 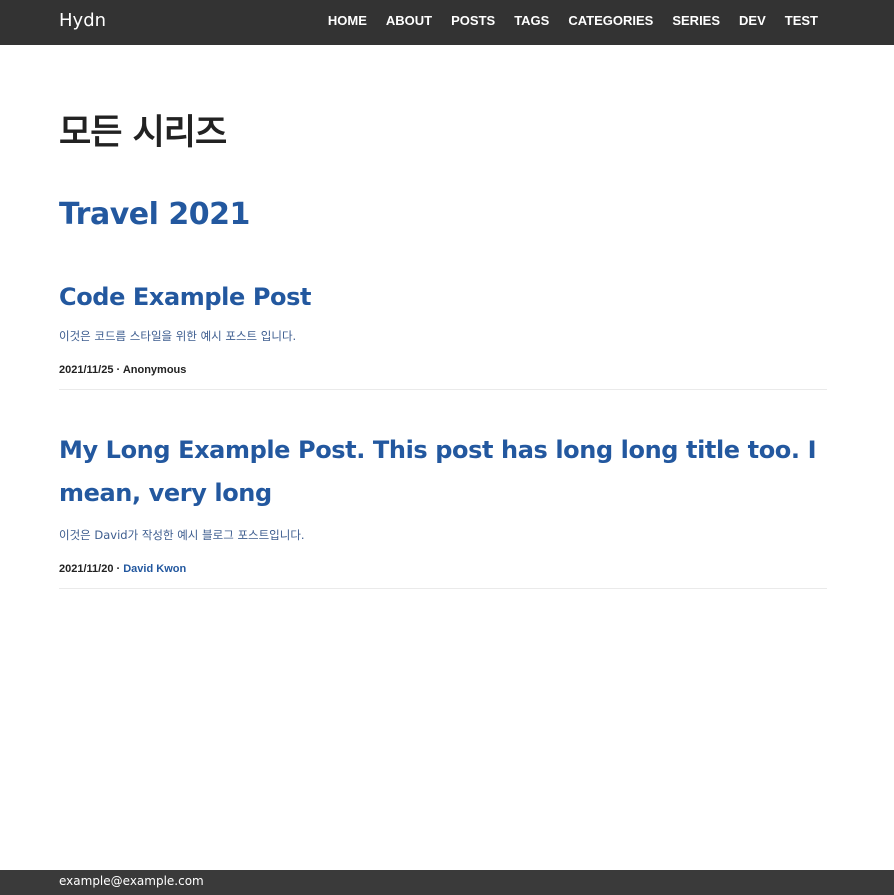 I want to click on post-date: 2021/11/25, so click(x=86, y=370).